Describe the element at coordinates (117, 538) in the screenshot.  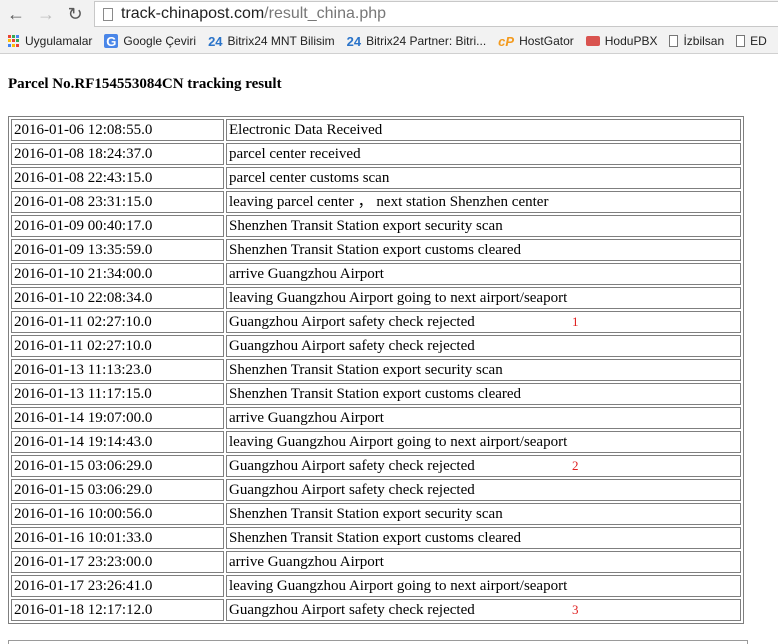
I see `event-time: 2016-01-16 10:01:33.0` at that location.